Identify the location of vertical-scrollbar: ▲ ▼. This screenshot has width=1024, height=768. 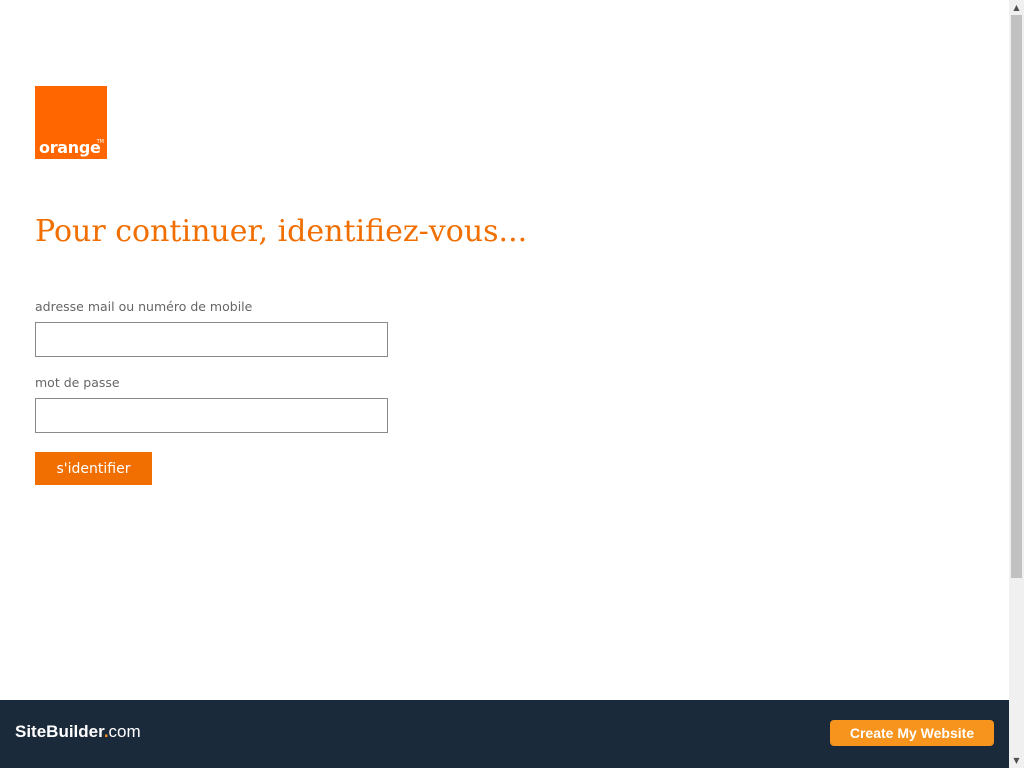
(1016, 384).